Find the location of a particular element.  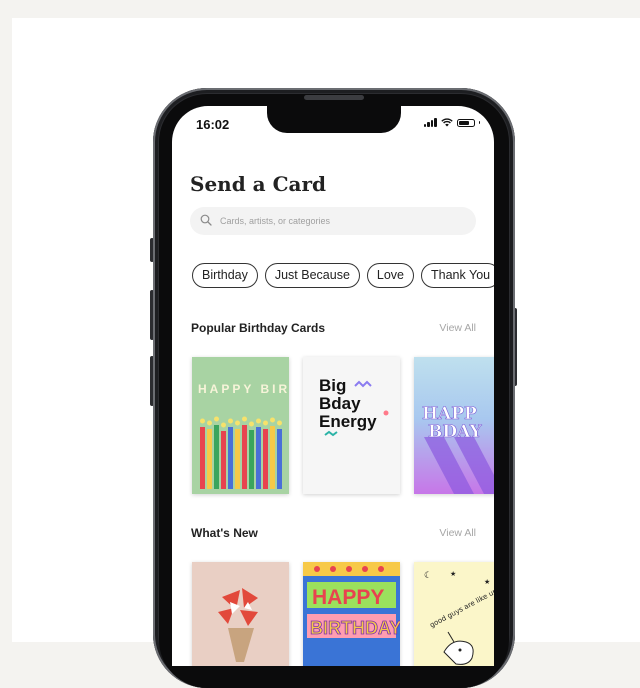

card-2-line-2: Bday is located at coordinates (340, 403).